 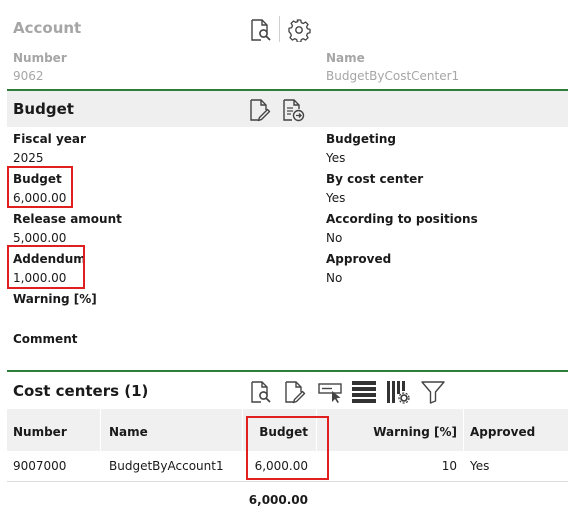 What do you see at coordinates (449, 466) in the screenshot?
I see `cell-warning: 10` at bounding box center [449, 466].